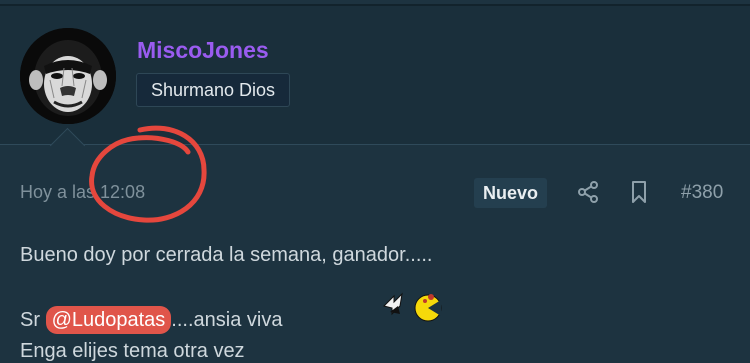  I want to click on text-suffix: ....ansia viva, so click(227, 320).